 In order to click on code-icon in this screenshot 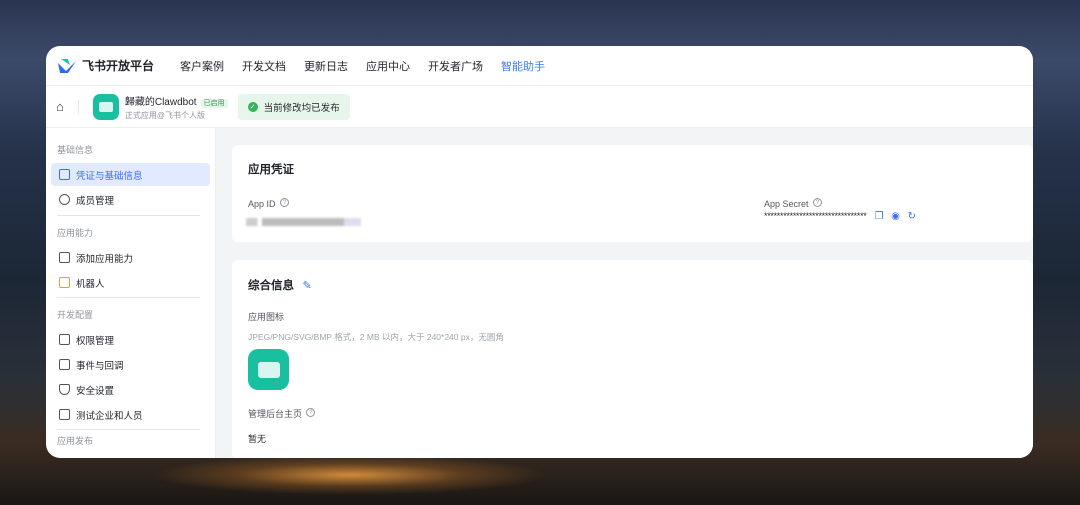, I will do `click(64, 414)`.